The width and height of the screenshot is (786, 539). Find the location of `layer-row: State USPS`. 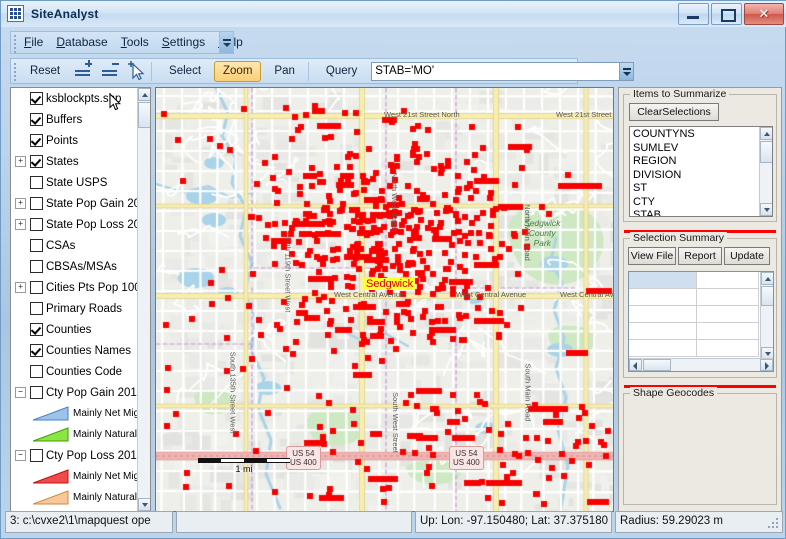

layer-row: State USPS is located at coordinates (75, 182).